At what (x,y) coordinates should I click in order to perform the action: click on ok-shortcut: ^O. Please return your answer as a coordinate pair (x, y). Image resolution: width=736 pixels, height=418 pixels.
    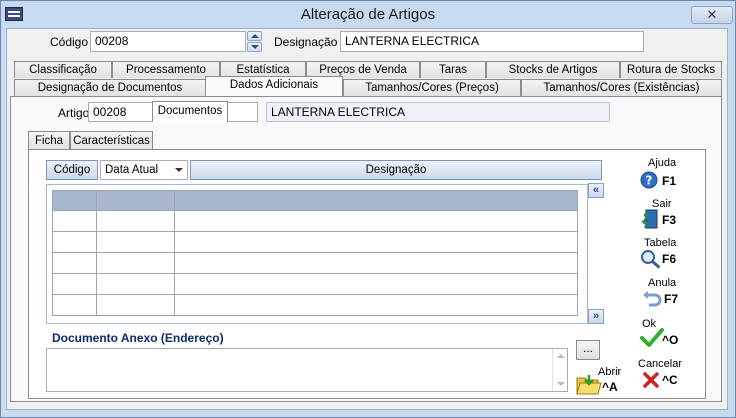
    Looking at the image, I should click on (670, 340).